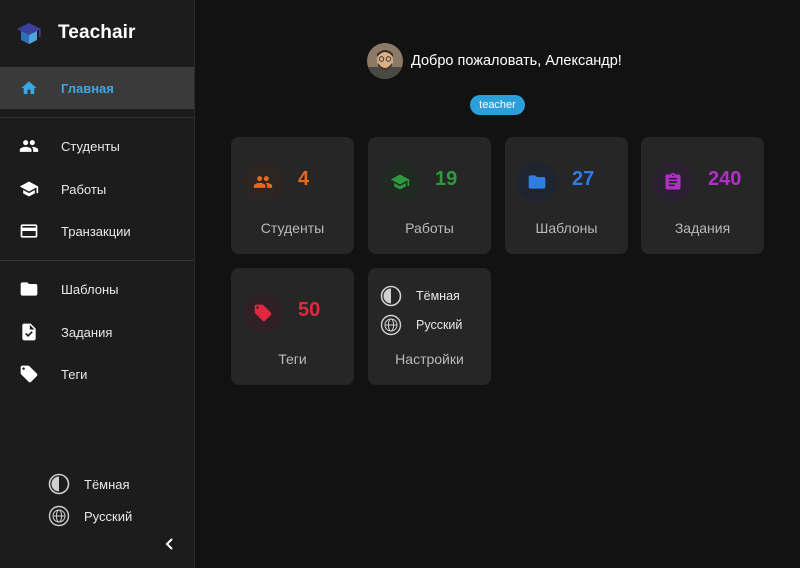  I want to click on sidebar-item-home: Главная, so click(97, 88).